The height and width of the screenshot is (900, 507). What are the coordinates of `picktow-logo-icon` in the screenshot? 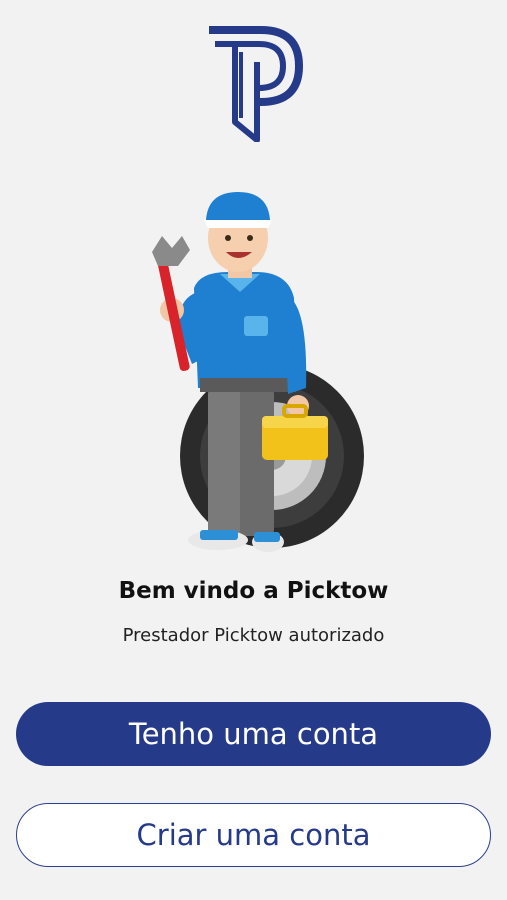 It's located at (253, 84).